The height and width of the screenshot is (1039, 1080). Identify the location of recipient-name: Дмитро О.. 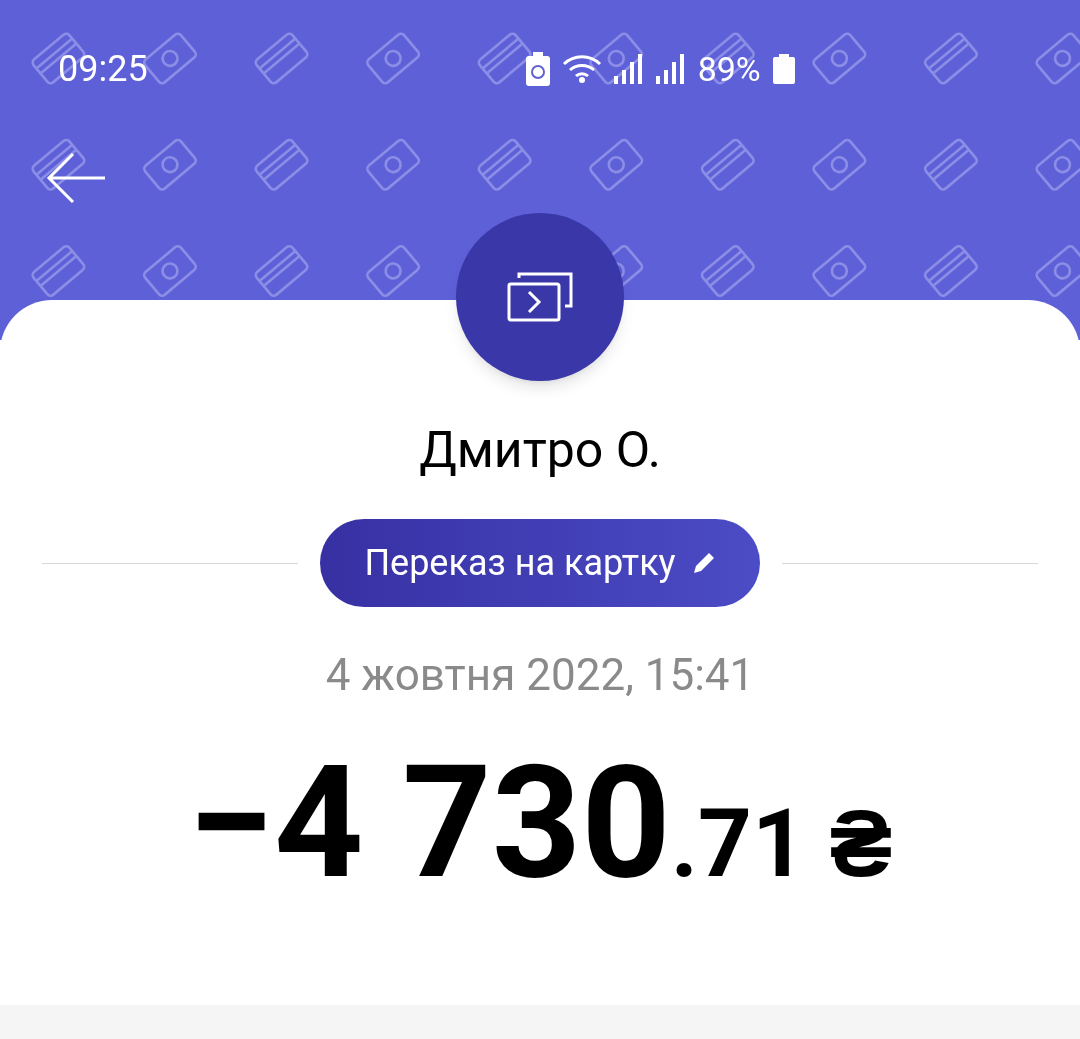
(540, 450).